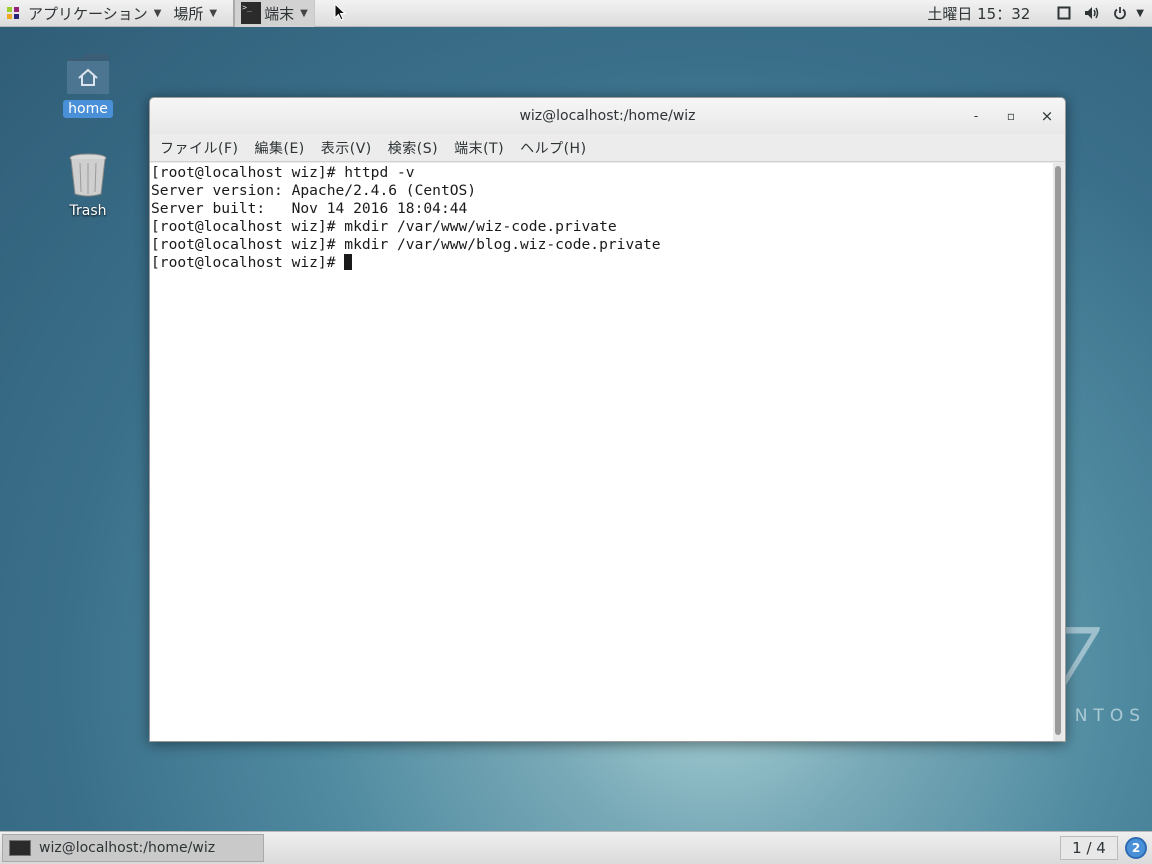 This screenshot has width=1152, height=864. Describe the element at coordinates (1089, 848) in the screenshot. I see `workspace-switcher: 1 / 4` at that location.